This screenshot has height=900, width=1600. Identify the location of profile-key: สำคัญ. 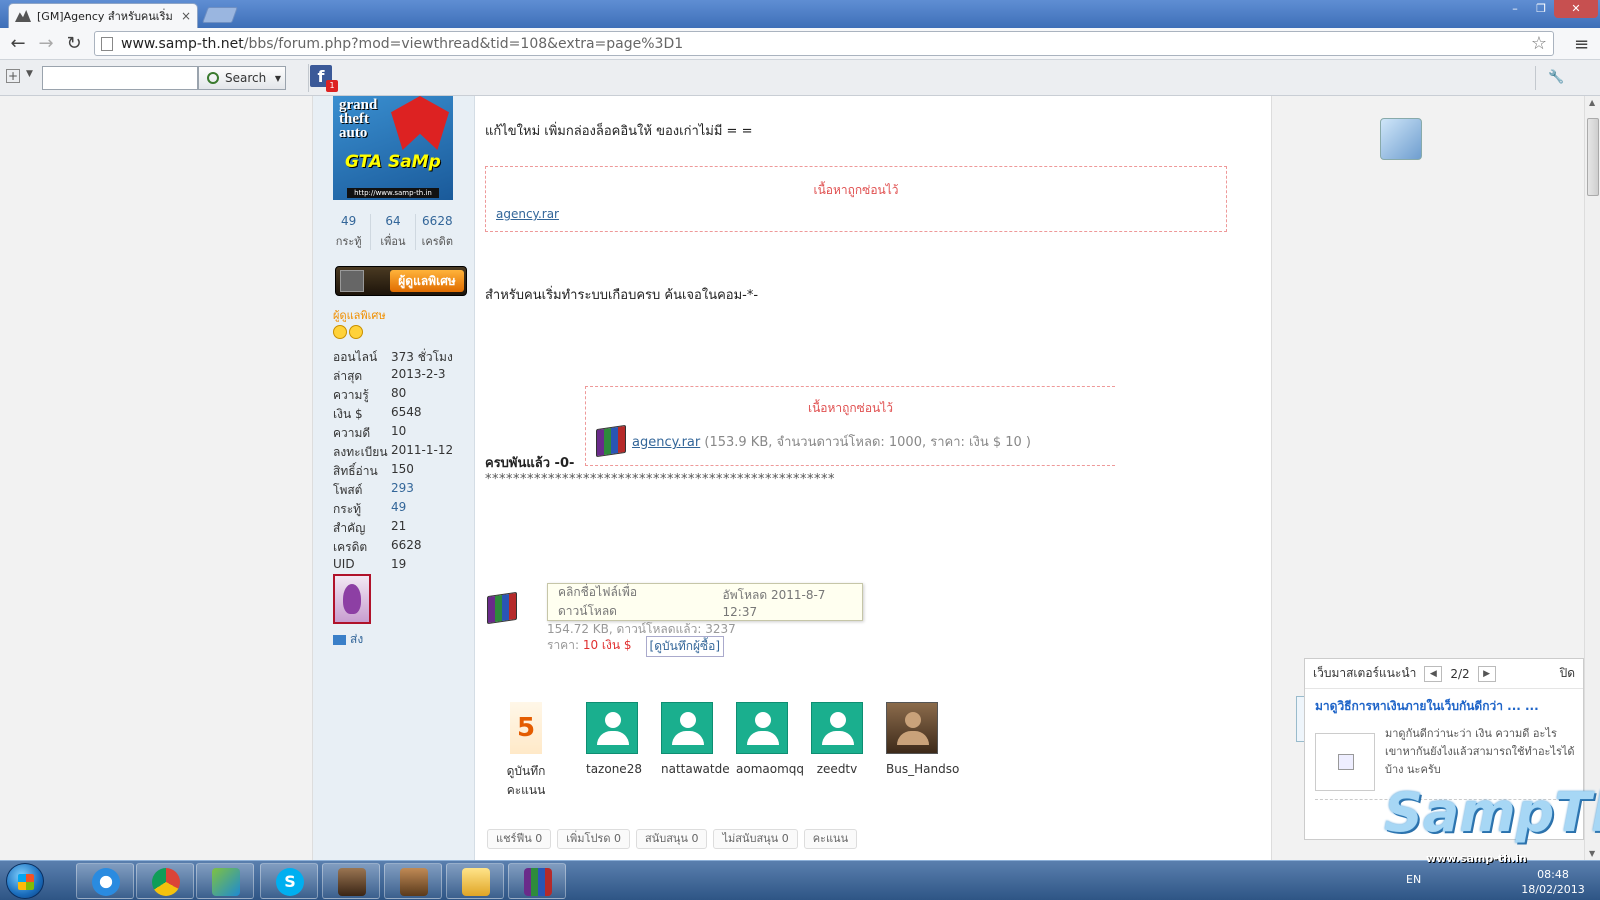
(349, 528).